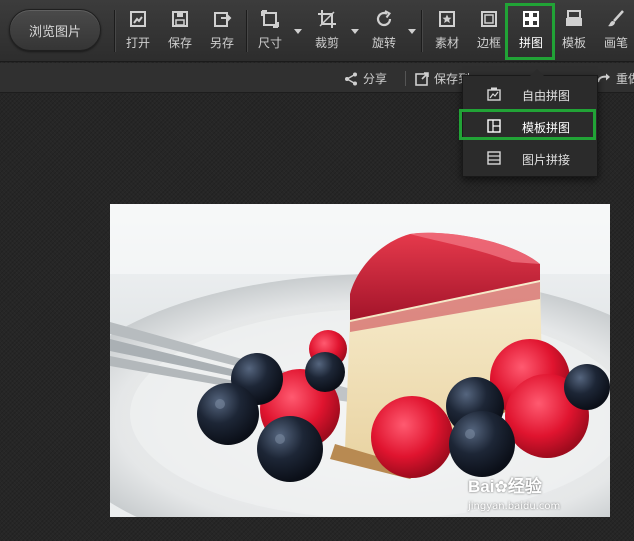  What do you see at coordinates (384, 31) in the screenshot?
I see `rotate-button: 旋转` at bounding box center [384, 31].